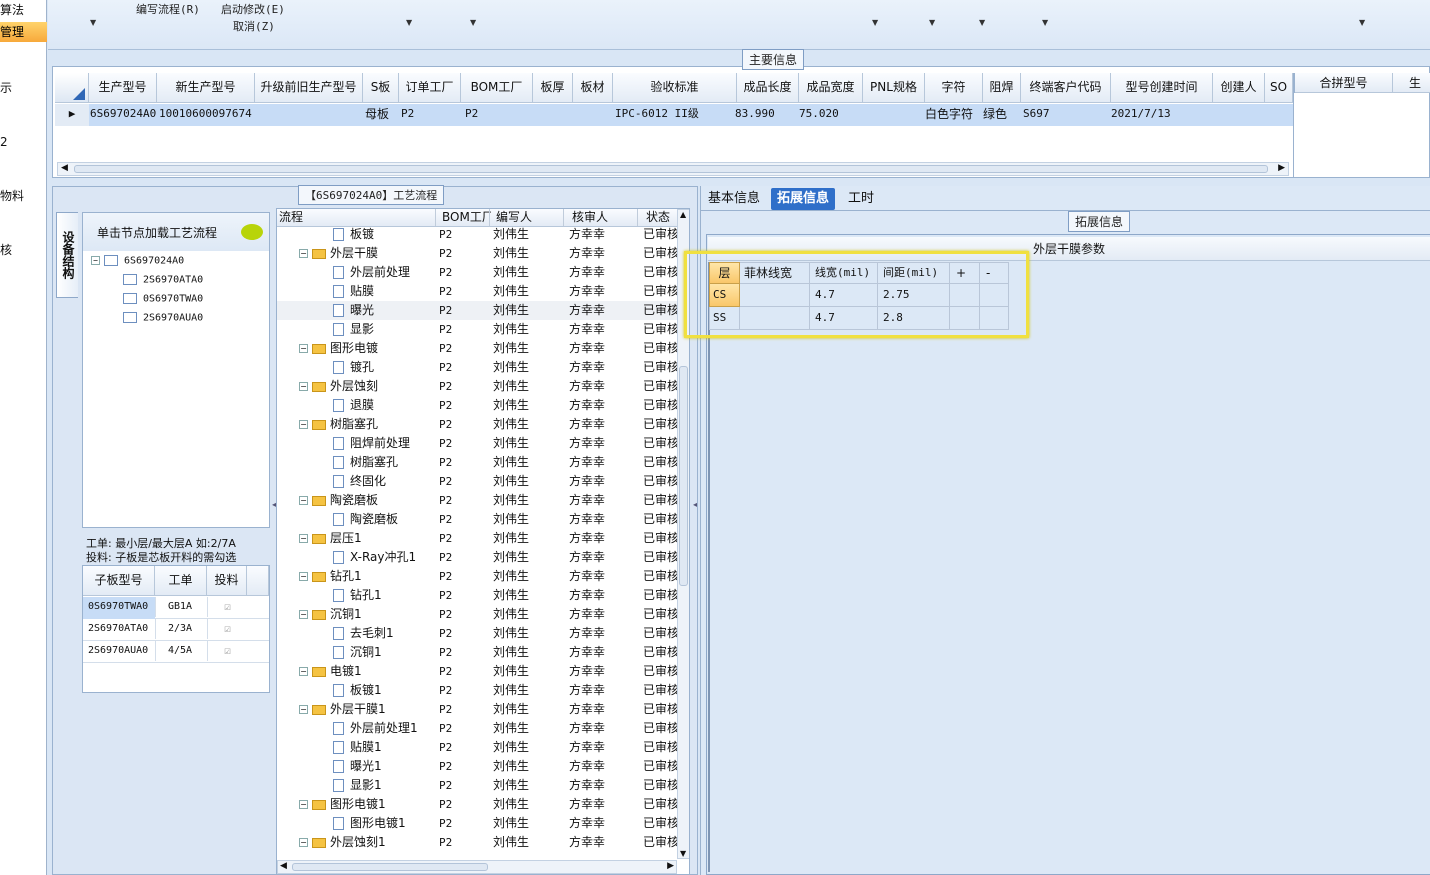 The height and width of the screenshot is (875, 1430). Describe the element at coordinates (803, 199) in the screenshot. I see `tab-extended-info: 拓展信息` at that location.